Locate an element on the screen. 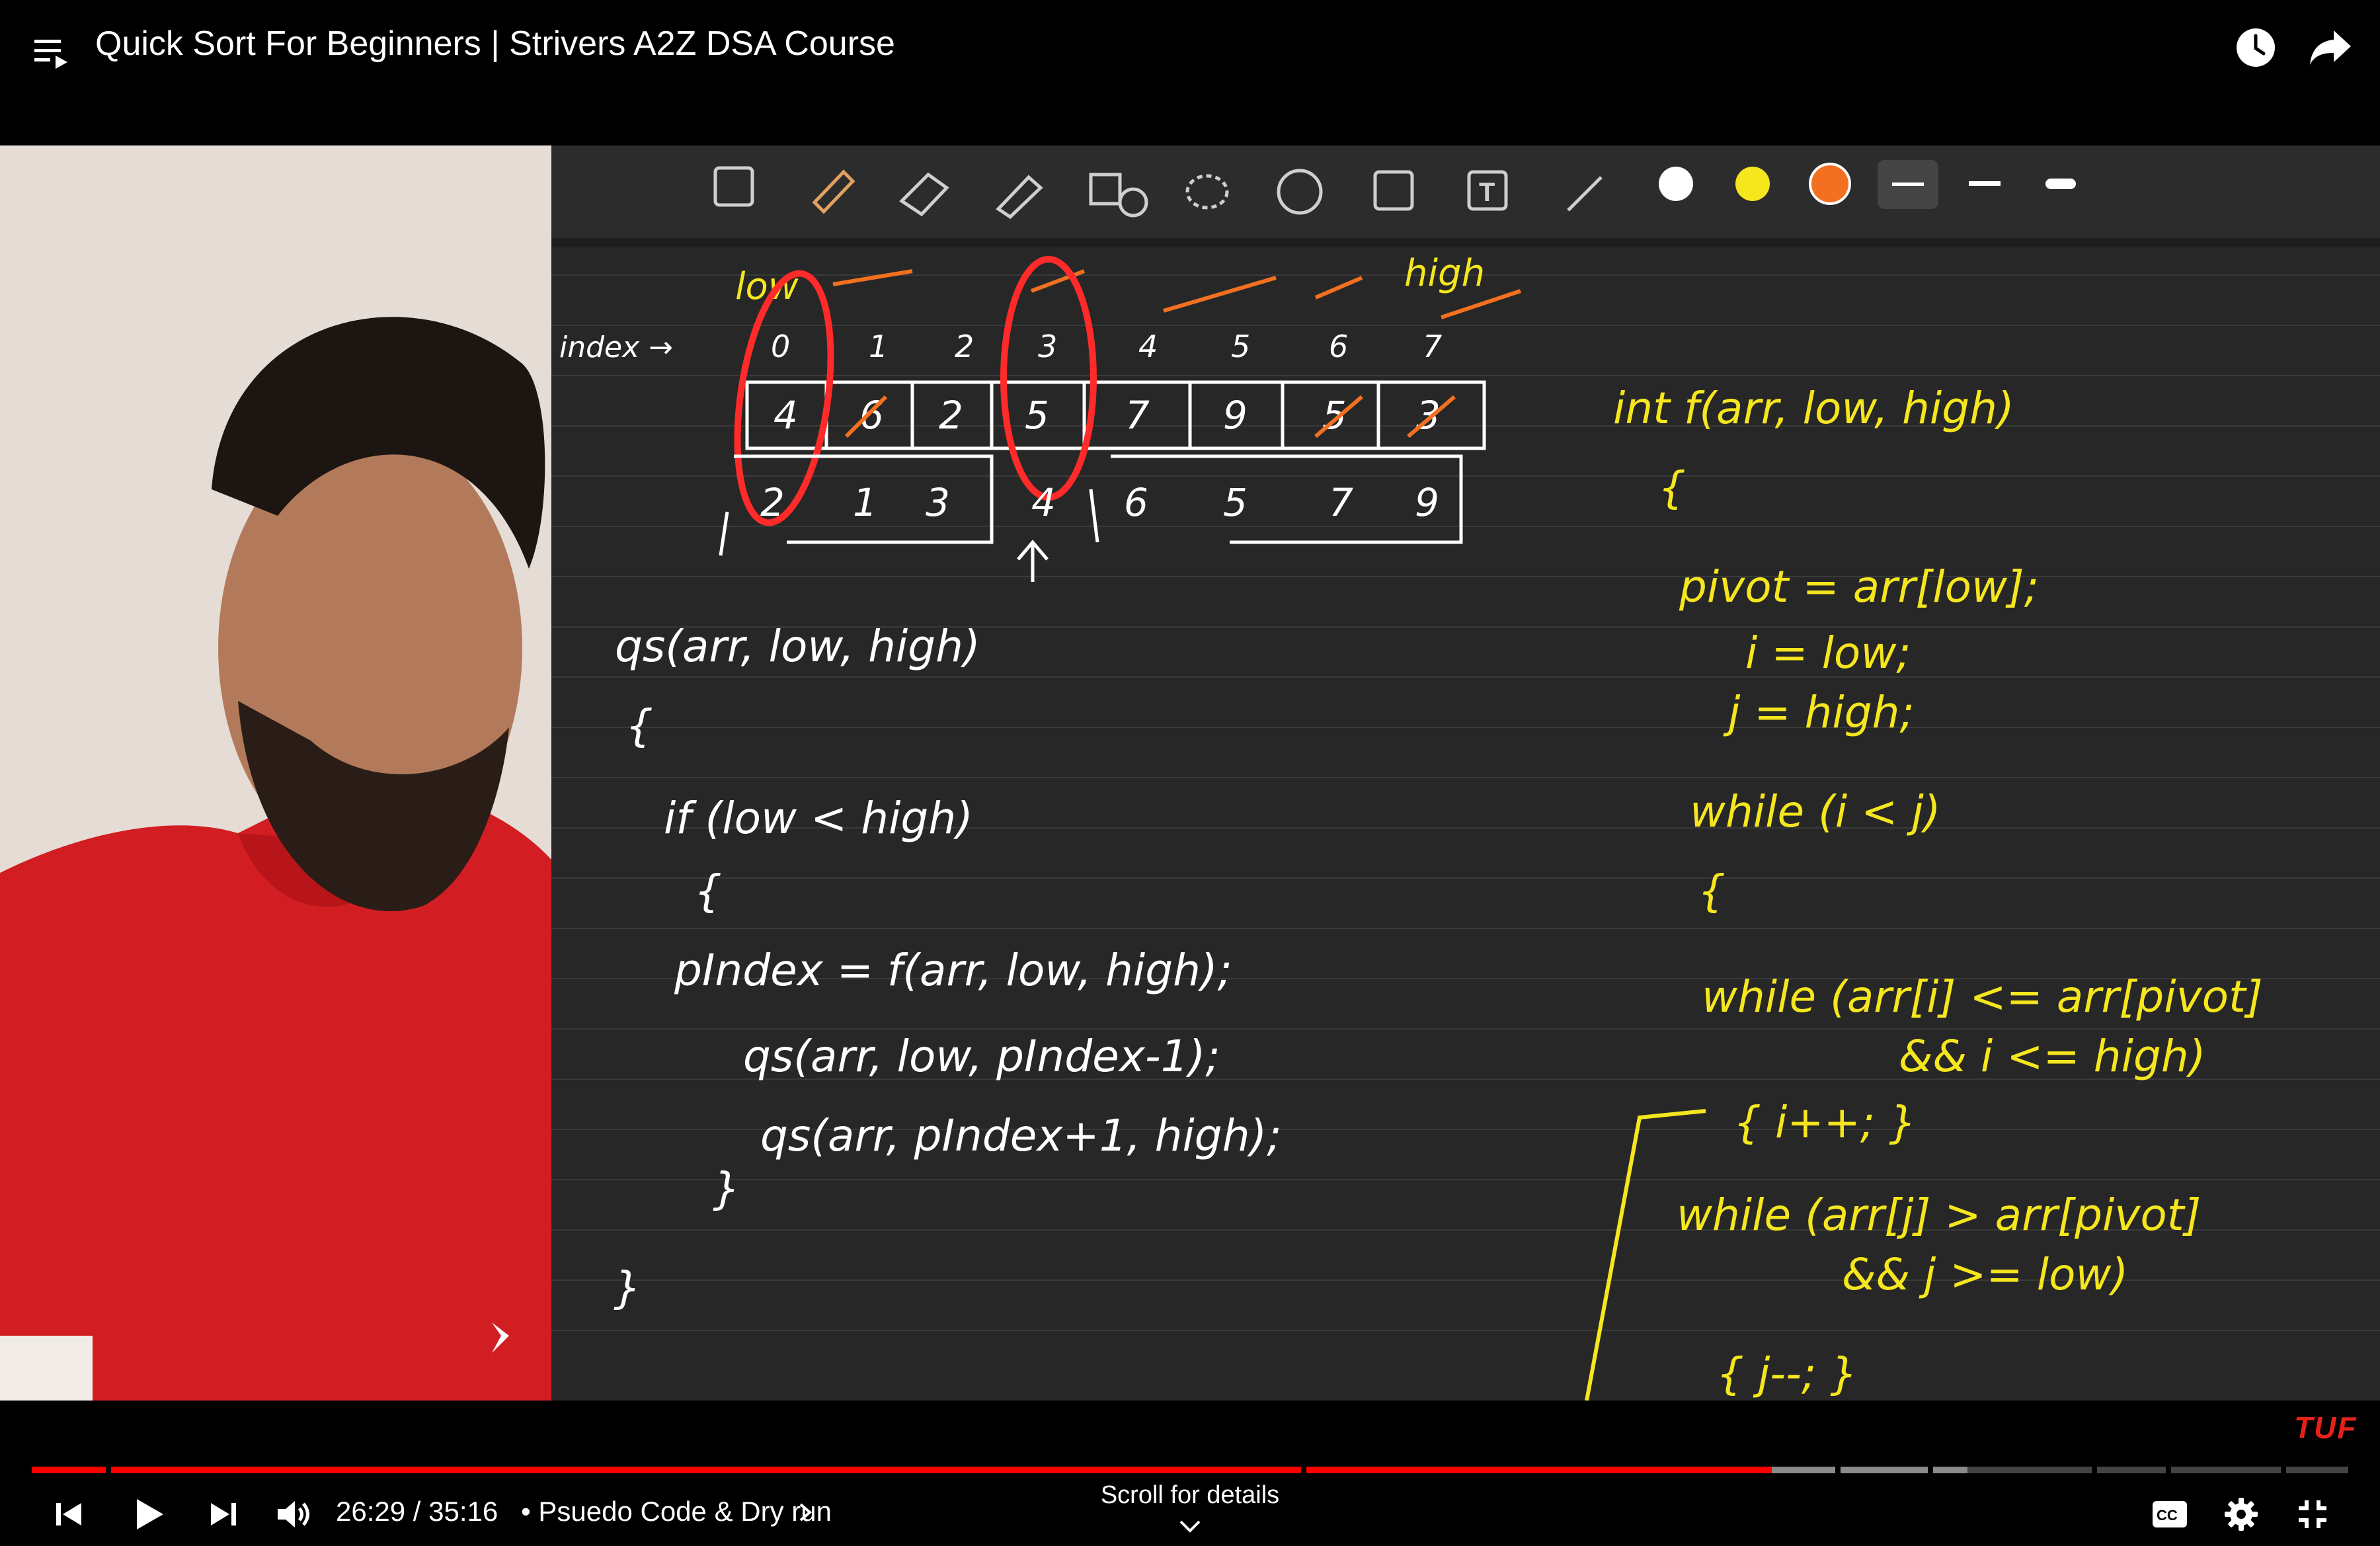  channel-watermark: TUF is located at coordinates (2326, 1427).